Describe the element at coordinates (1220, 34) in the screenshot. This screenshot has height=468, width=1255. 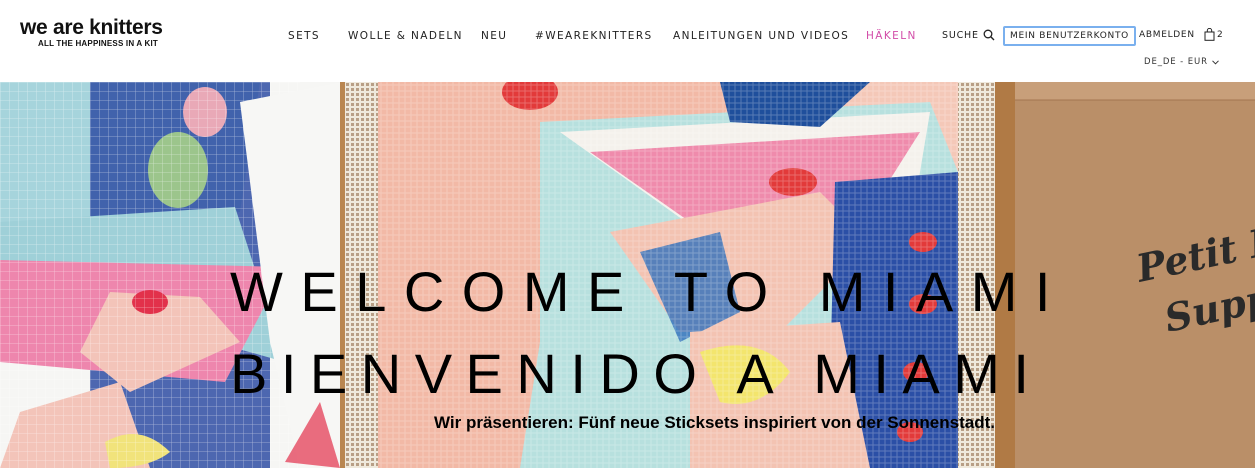
I see `cart-count: 2` at that location.